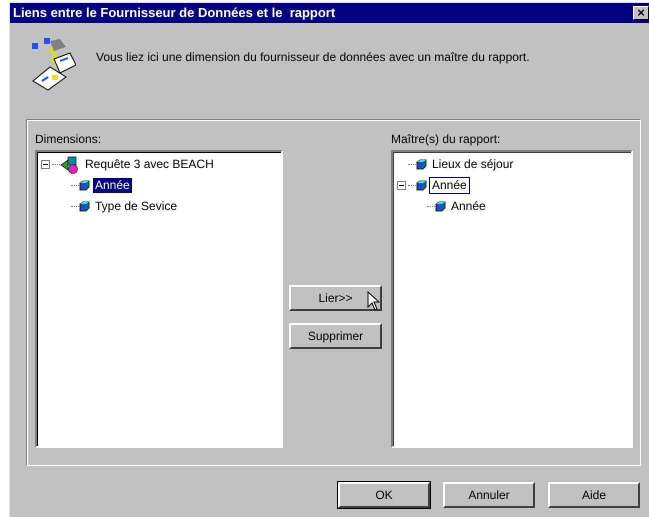 Image resolution: width=649 pixels, height=517 pixels. Describe the element at coordinates (446, 139) in the screenshot. I see `list-label: Maître(s) du rapport:` at that location.